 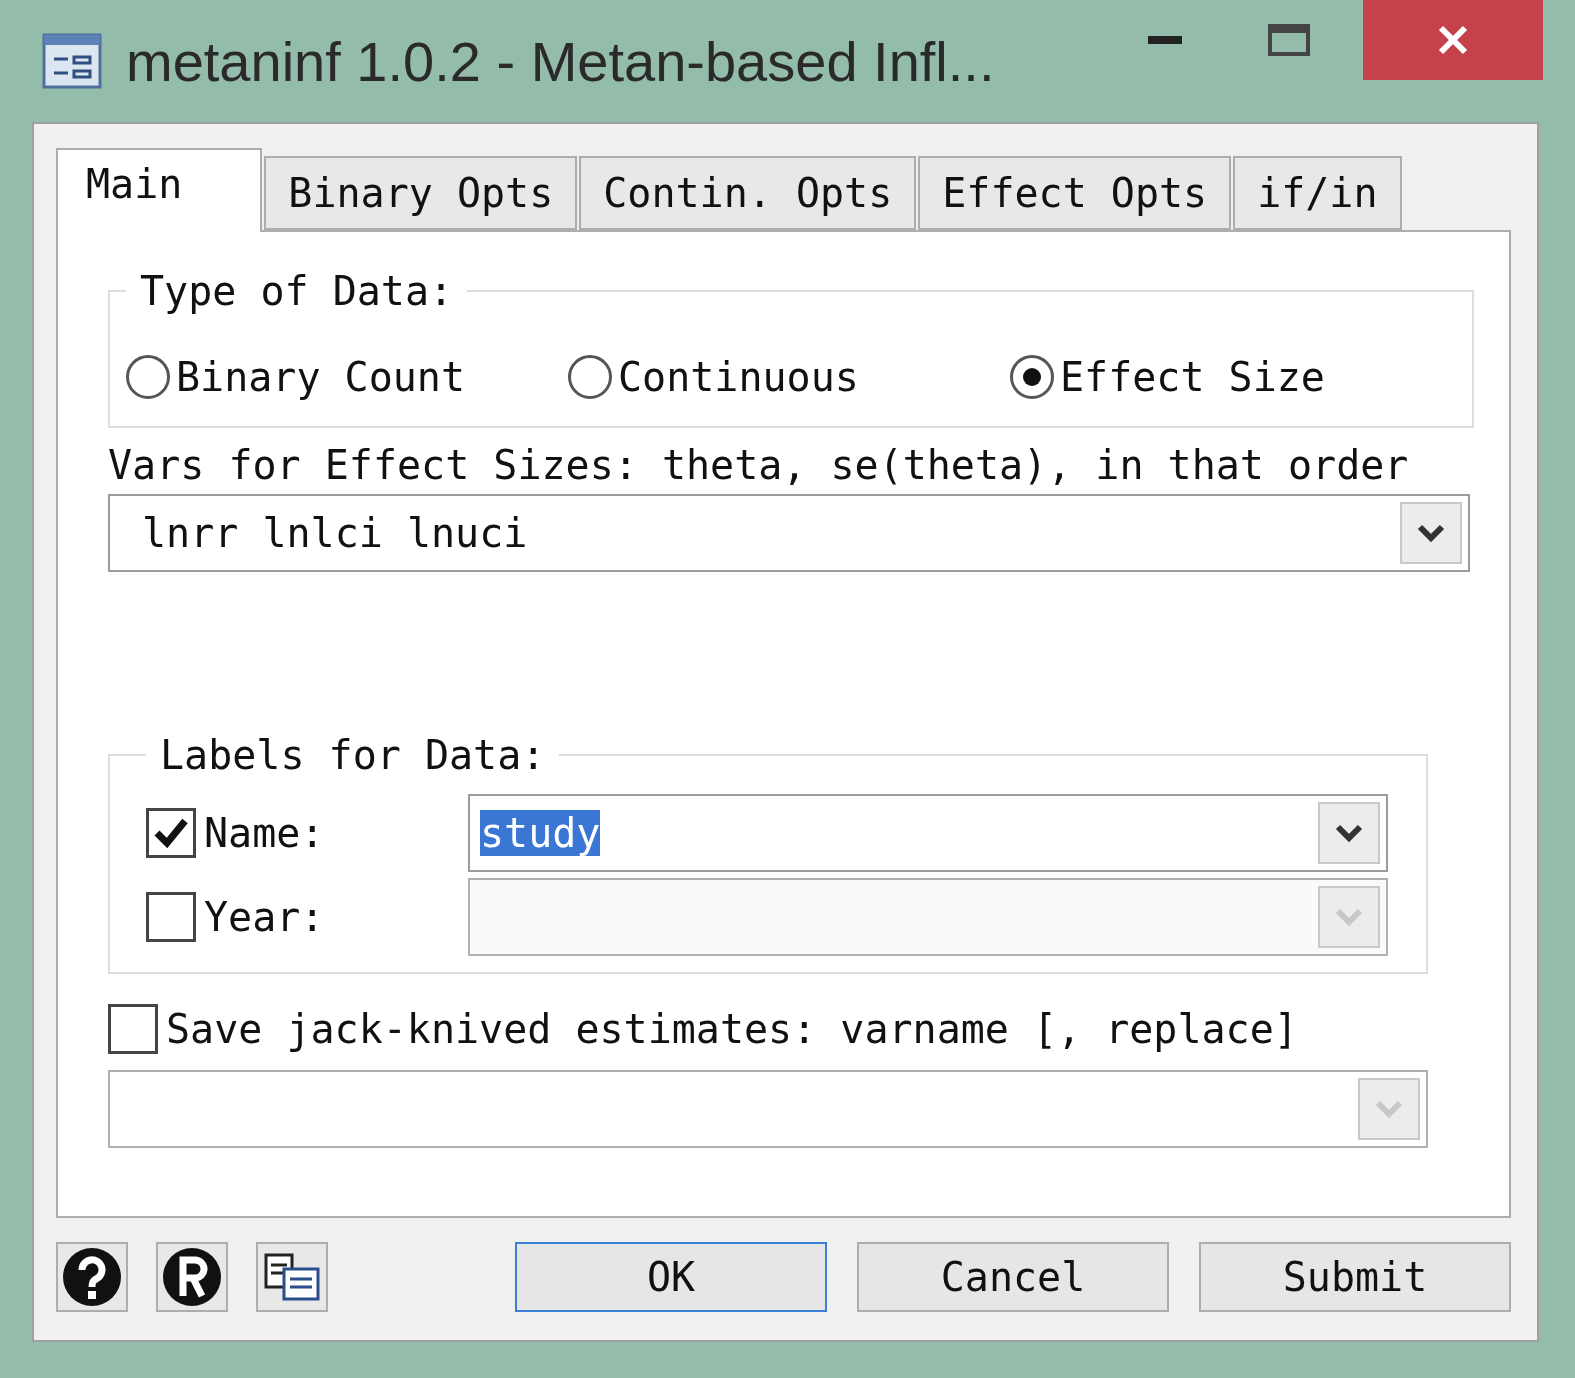 I want to click on dialog-button: Cancel, so click(x=1013, y=1277).